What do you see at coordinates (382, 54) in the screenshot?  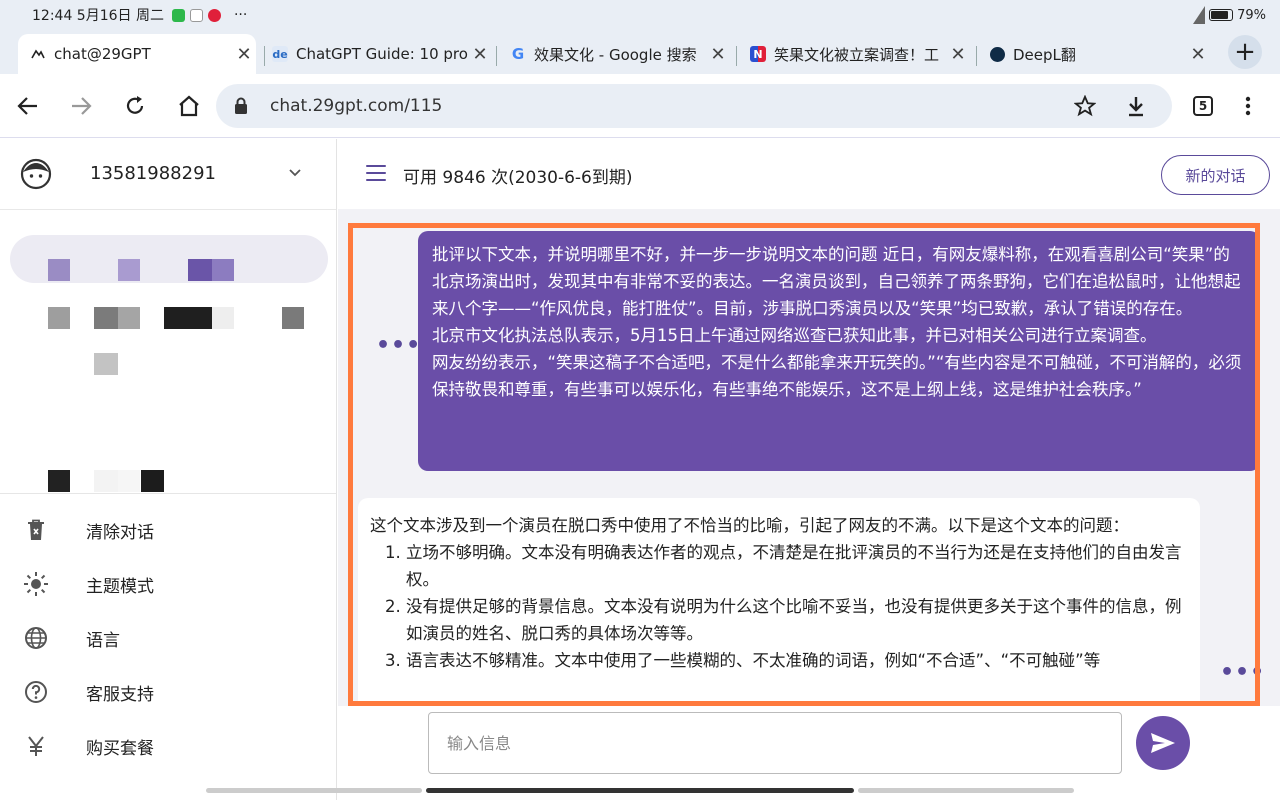 I see `tab-title: ChatGPT Guide: 10 pro` at bounding box center [382, 54].